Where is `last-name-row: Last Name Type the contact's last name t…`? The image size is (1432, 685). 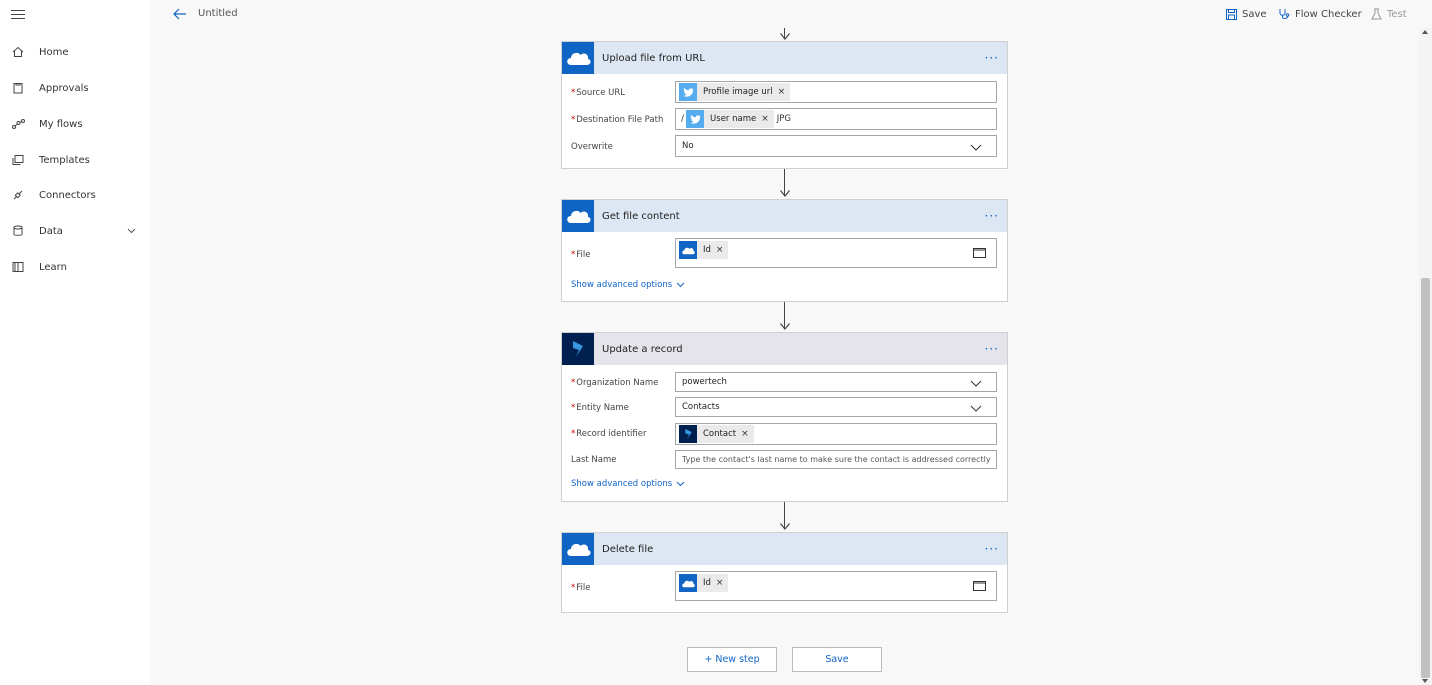 last-name-row: Last Name Type the contact's last name t… is located at coordinates (784, 460).